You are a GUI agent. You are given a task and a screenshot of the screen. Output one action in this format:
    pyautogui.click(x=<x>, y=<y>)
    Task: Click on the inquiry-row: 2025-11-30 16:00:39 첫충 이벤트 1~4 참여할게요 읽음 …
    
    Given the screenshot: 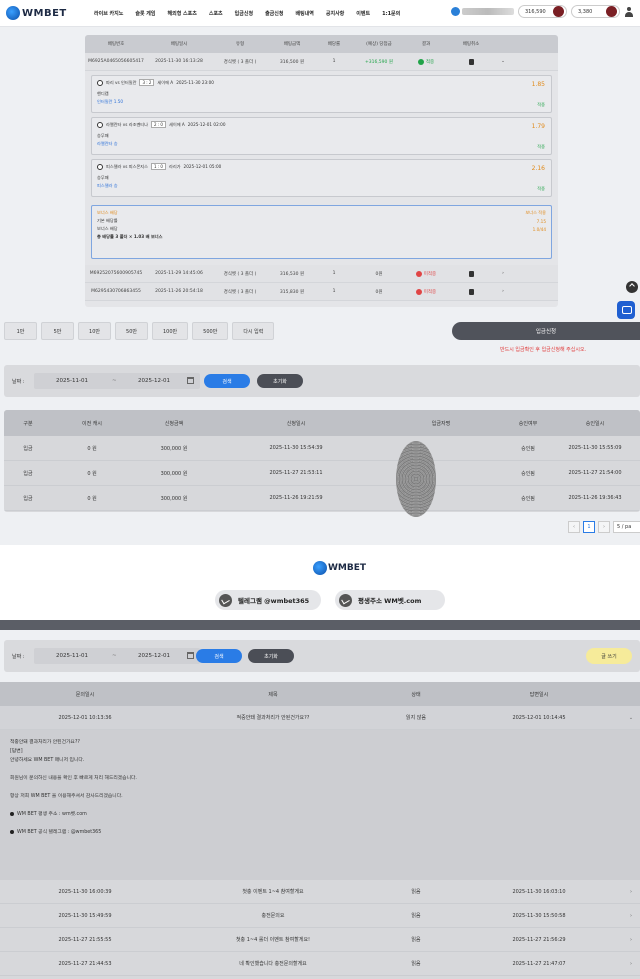 What is the action you would take?
    pyautogui.click(x=320, y=892)
    